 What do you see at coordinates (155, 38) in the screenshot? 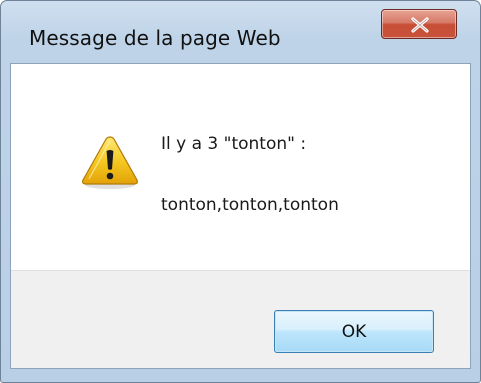
I see `window-title: Message de la page Web` at bounding box center [155, 38].